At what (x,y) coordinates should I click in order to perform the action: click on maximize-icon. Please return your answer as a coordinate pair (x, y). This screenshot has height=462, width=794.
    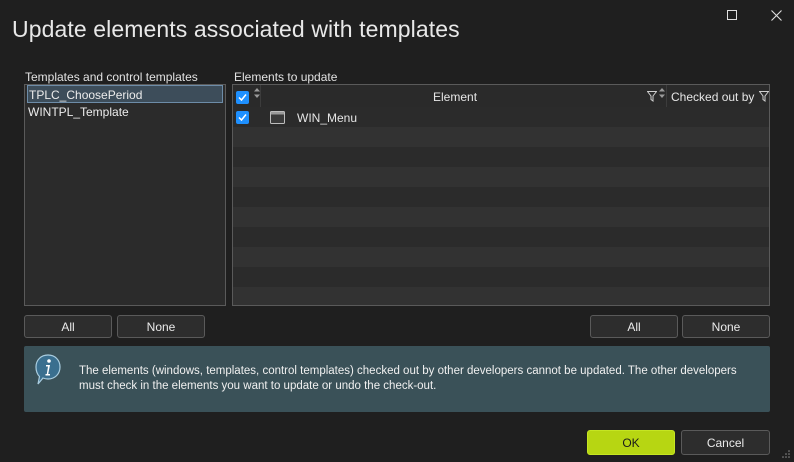
    Looking at the image, I should click on (732, 15).